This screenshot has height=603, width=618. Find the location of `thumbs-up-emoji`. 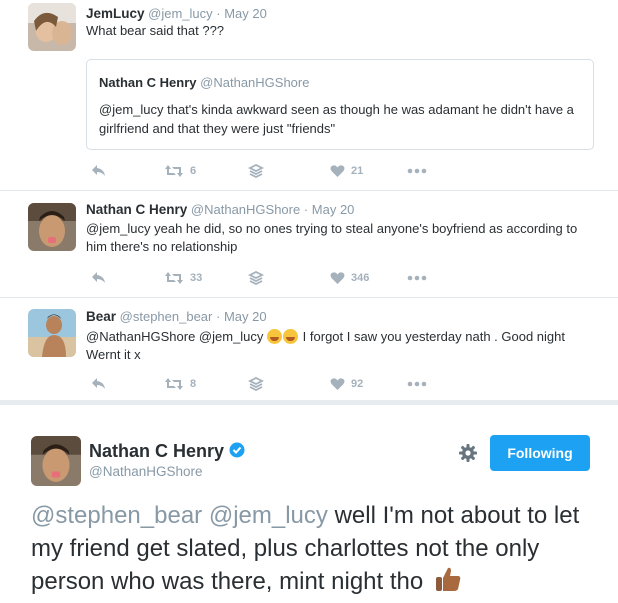

thumbs-up-emoji is located at coordinates (448, 579).